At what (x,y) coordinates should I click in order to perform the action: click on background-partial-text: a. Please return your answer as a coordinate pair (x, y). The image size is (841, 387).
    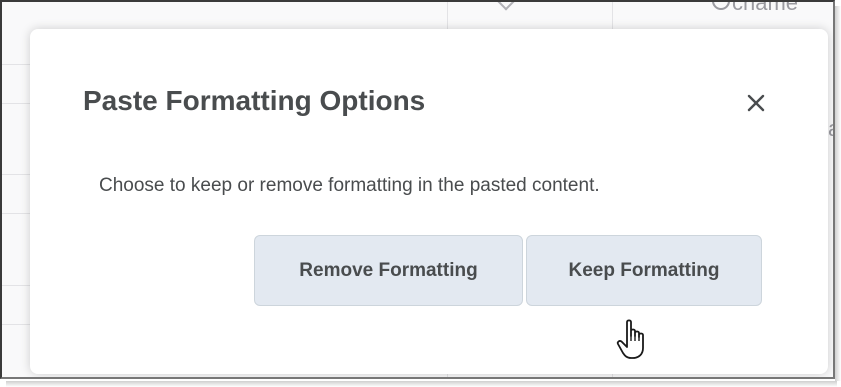
    Looking at the image, I should click on (830, 129).